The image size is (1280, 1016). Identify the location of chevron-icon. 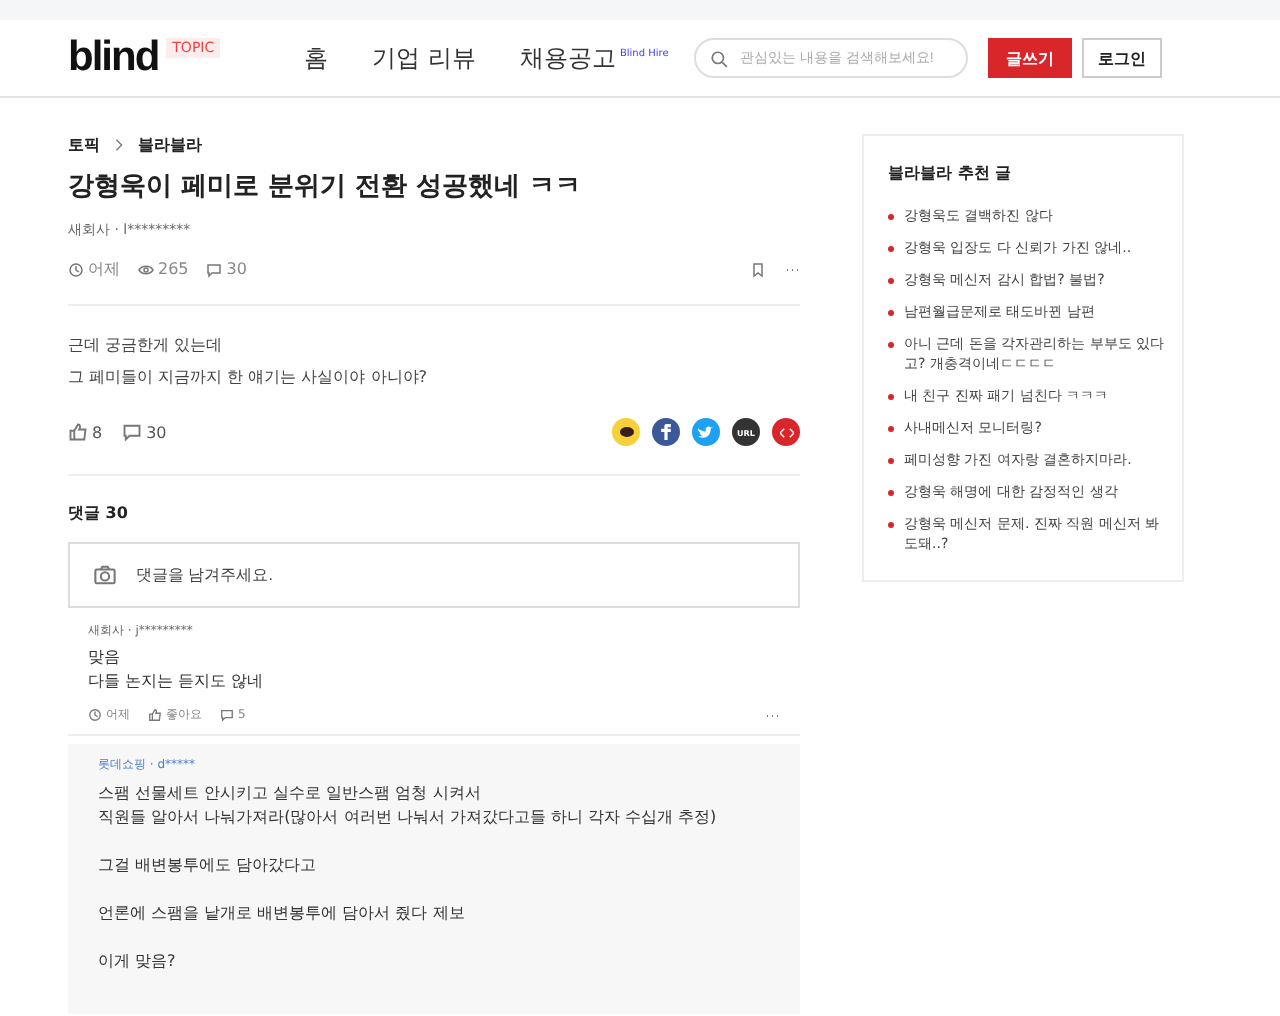
(119, 145).